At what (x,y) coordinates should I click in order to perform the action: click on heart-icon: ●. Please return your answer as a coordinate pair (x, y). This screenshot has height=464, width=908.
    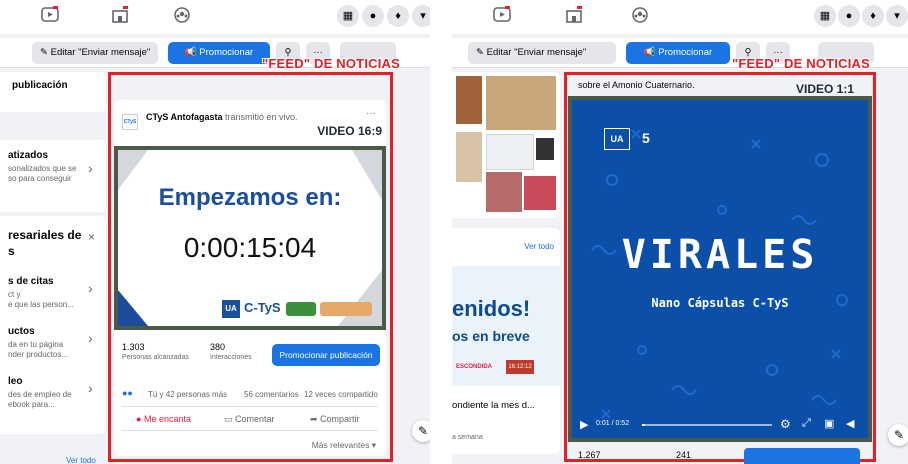
    Looking at the image, I should click on (140, 419).